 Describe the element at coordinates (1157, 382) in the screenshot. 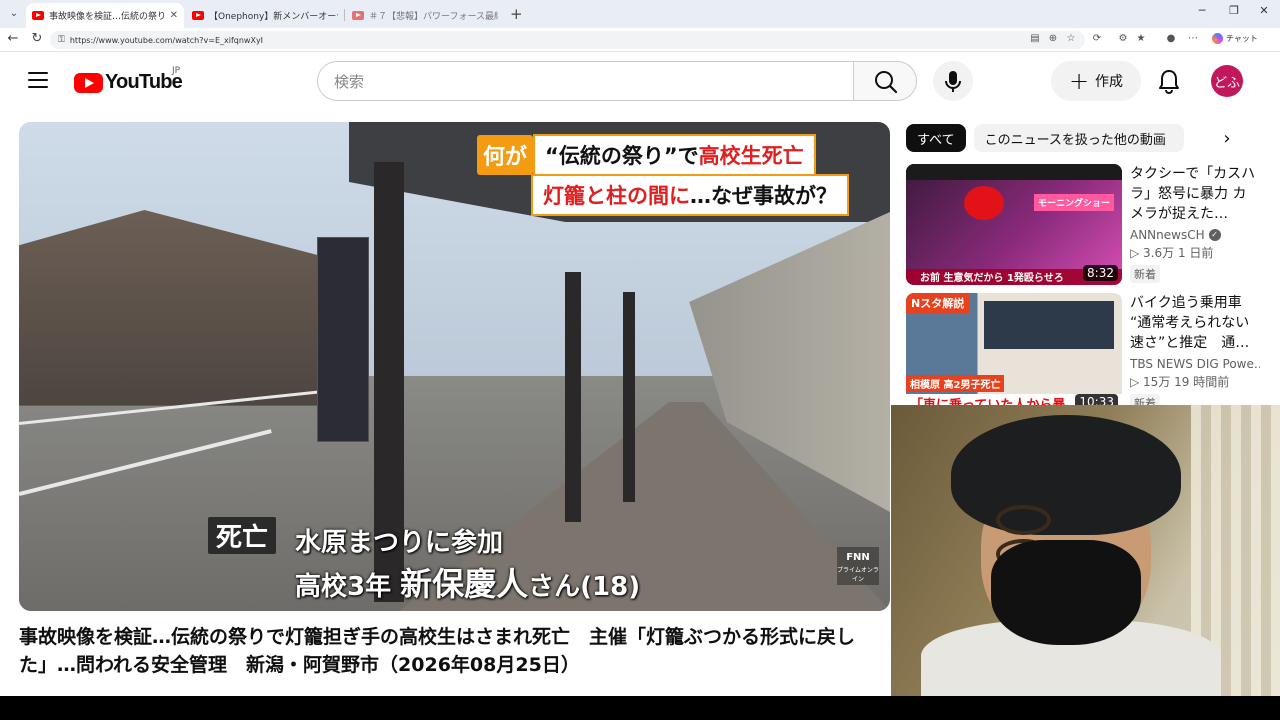

I see `view-count: 15万` at that location.